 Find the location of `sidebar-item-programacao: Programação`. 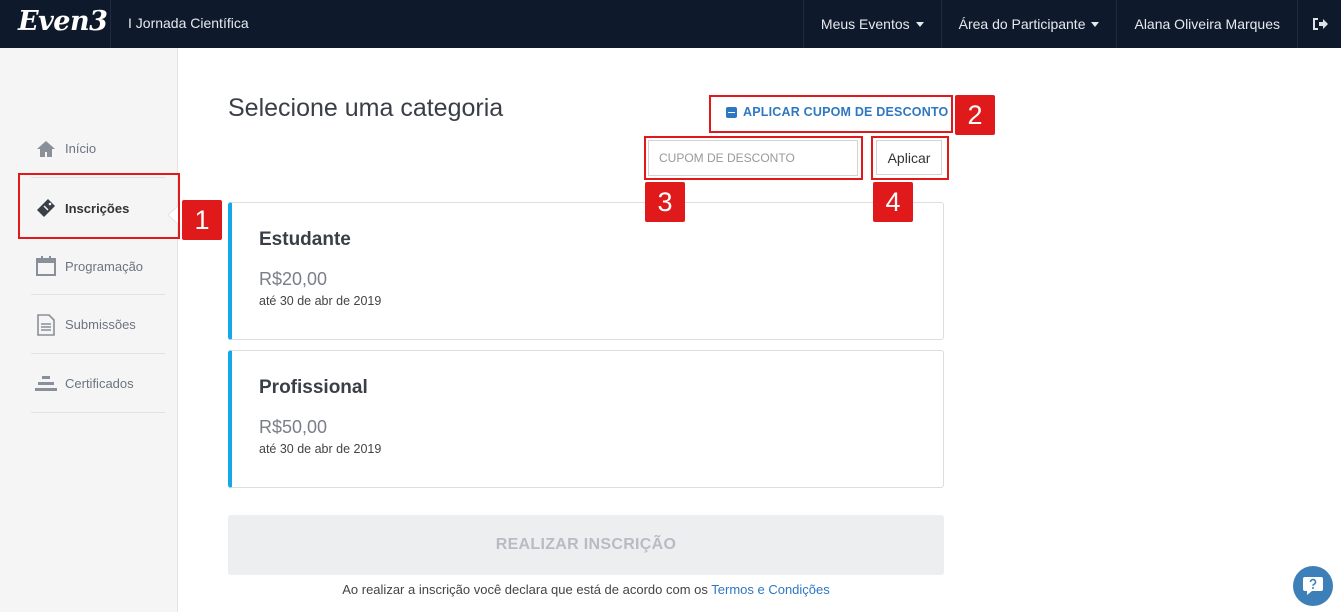

sidebar-item-programacao: Programação is located at coordinates (98, 266).